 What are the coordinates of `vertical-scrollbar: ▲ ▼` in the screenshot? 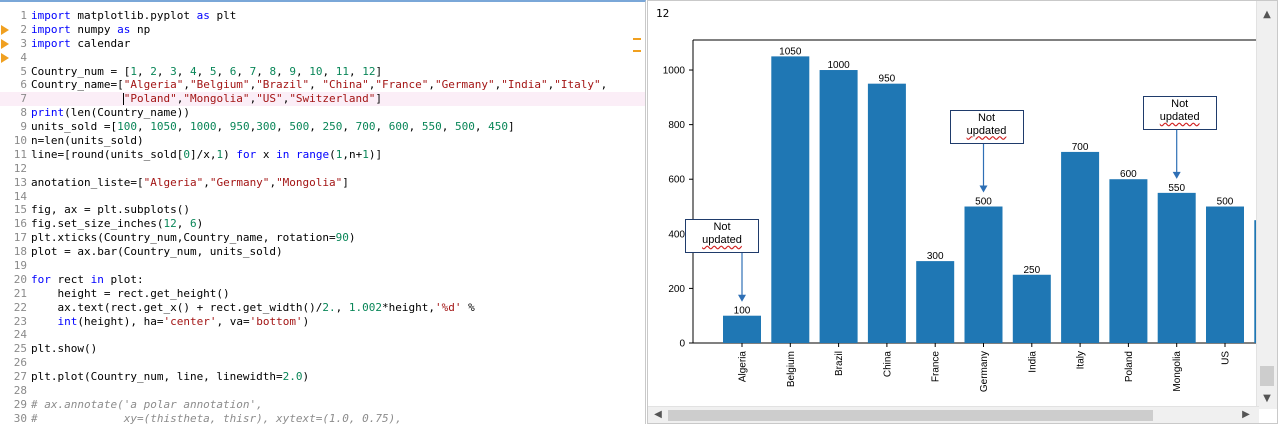 It's located at (1266, 205).